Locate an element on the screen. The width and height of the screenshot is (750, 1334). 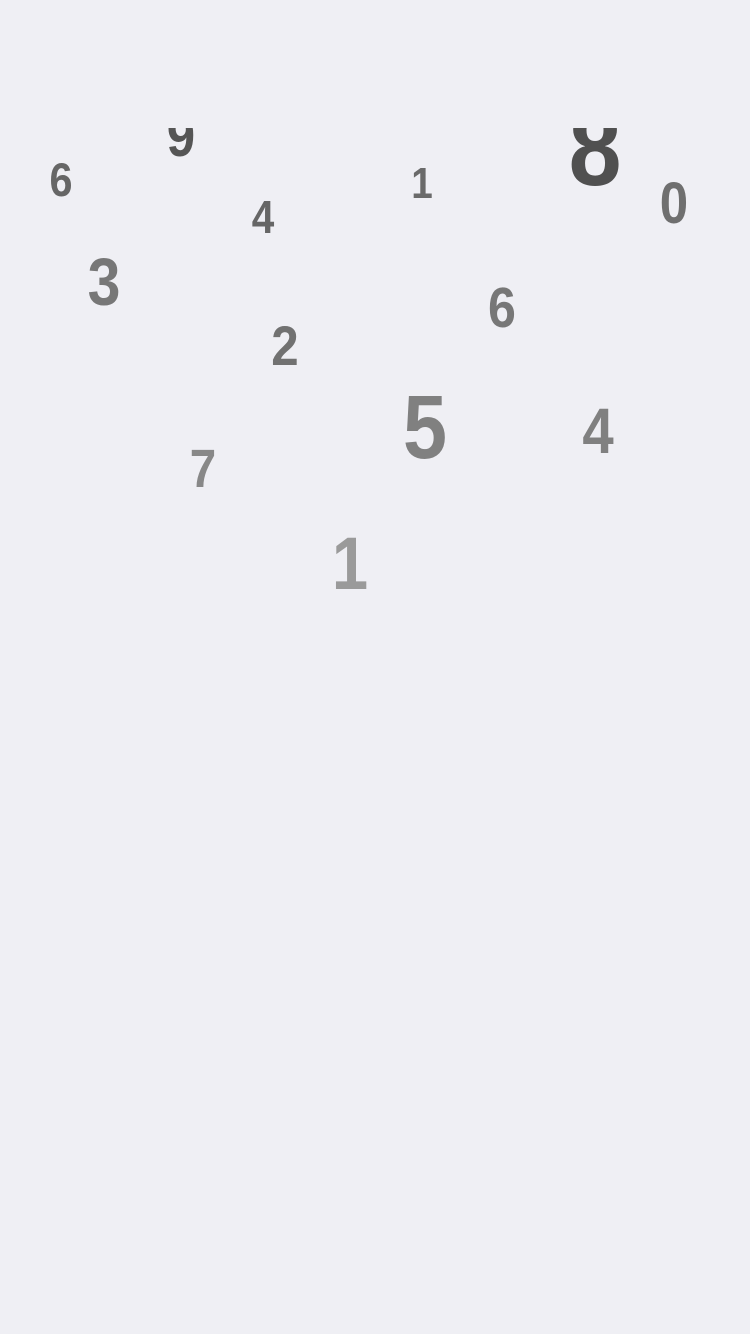
digit: 8 is located at coordinates (595, 168).